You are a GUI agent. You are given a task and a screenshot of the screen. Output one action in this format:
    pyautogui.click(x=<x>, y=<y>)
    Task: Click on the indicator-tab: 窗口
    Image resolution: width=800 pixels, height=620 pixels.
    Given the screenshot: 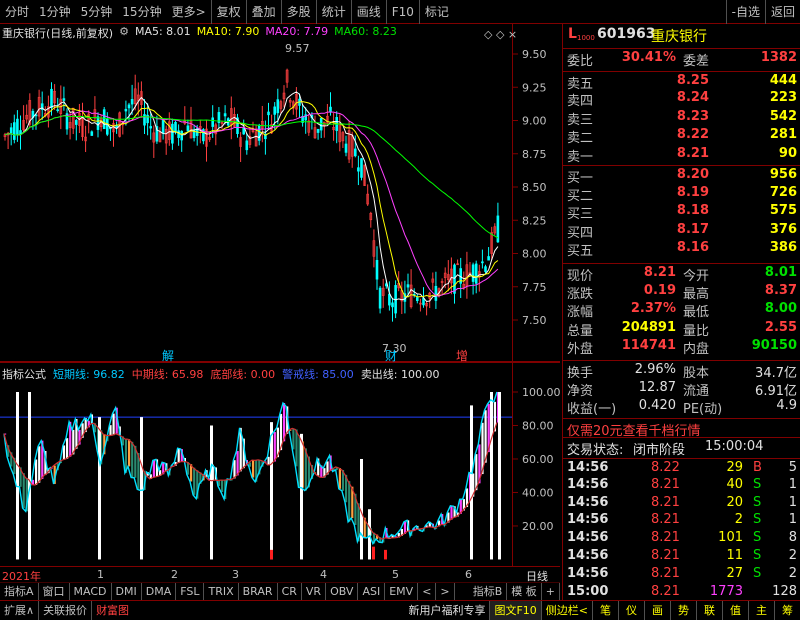 What is the action you would take?
    pyautogui.click(x=54, y=591)
    